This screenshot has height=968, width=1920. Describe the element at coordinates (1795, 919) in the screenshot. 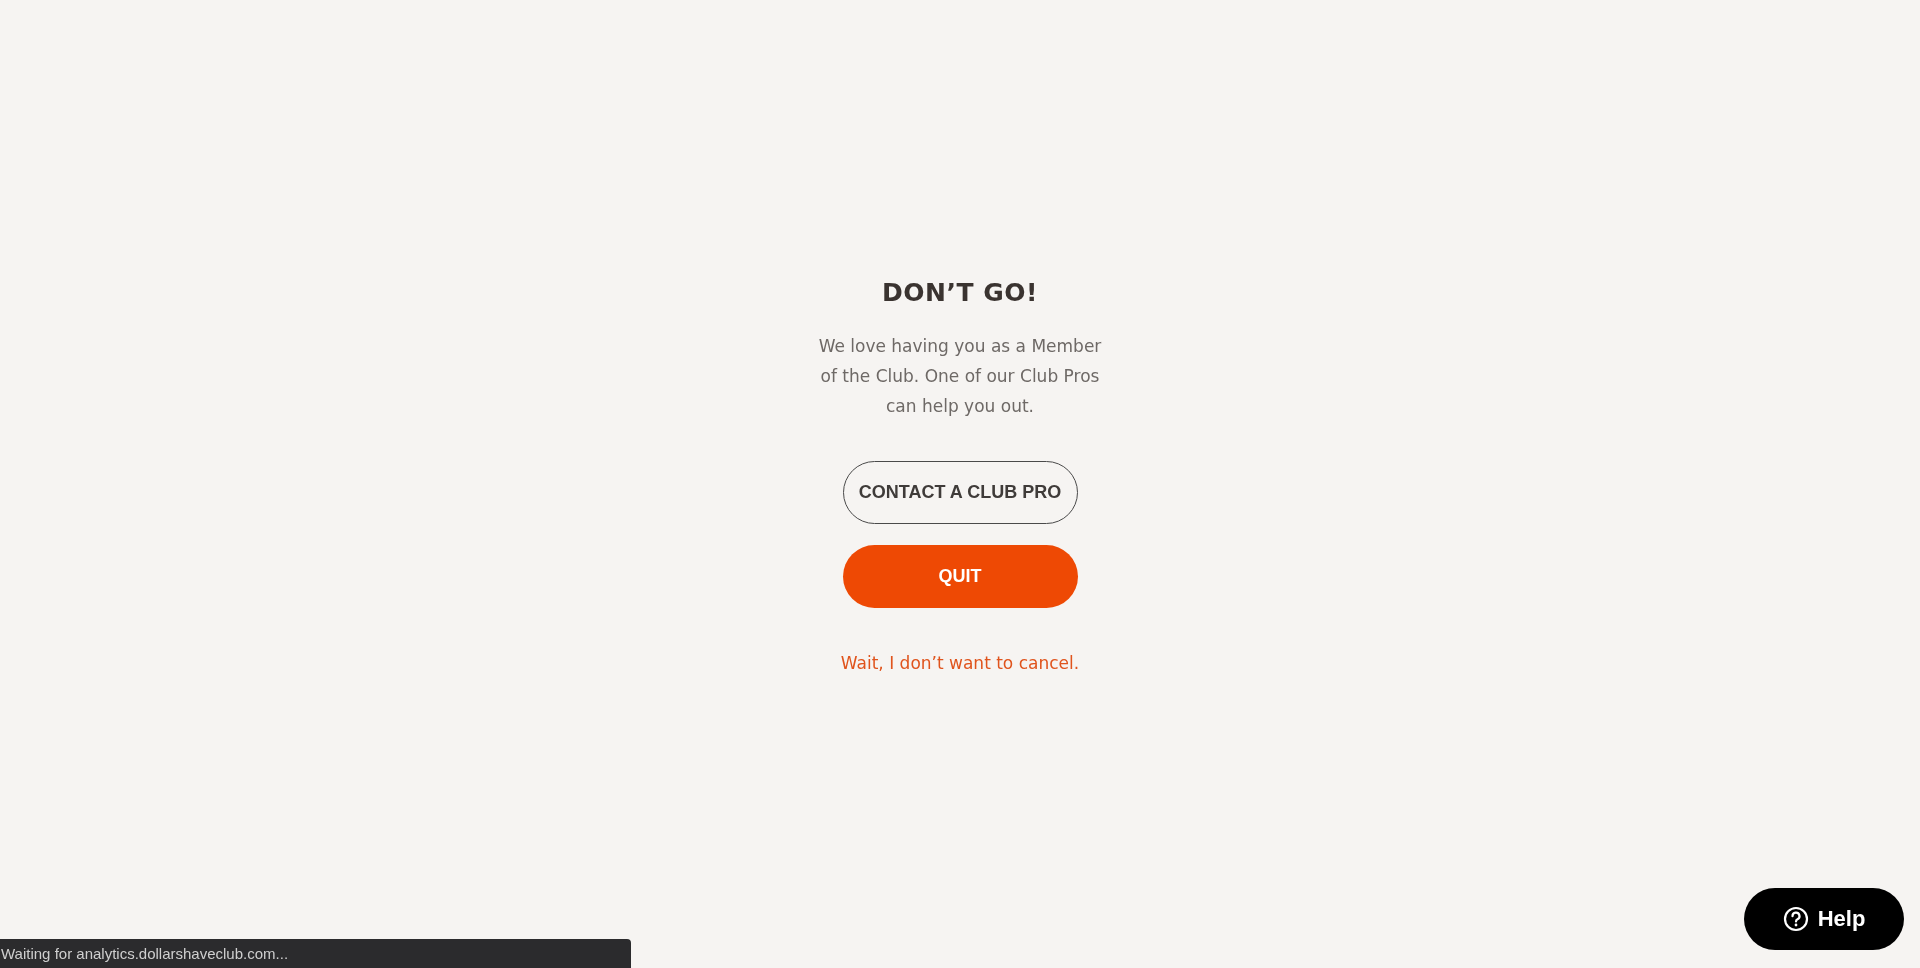

I see `question-icon` at that location.